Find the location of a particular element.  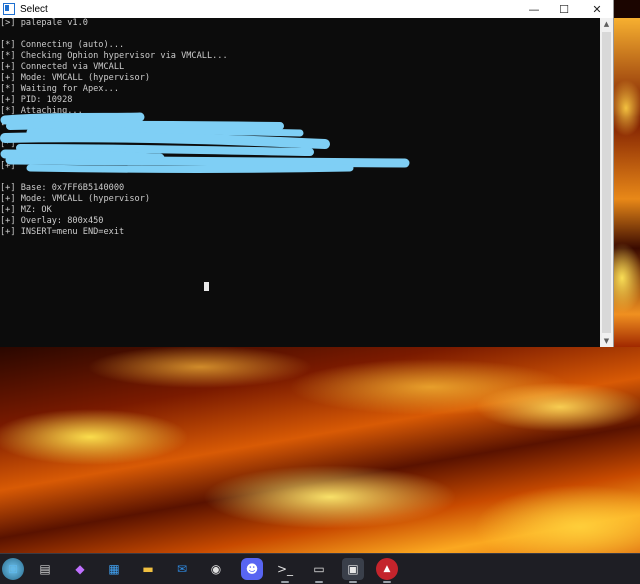

copilot-glyph: ◆ is located at coordinates (80, 569).